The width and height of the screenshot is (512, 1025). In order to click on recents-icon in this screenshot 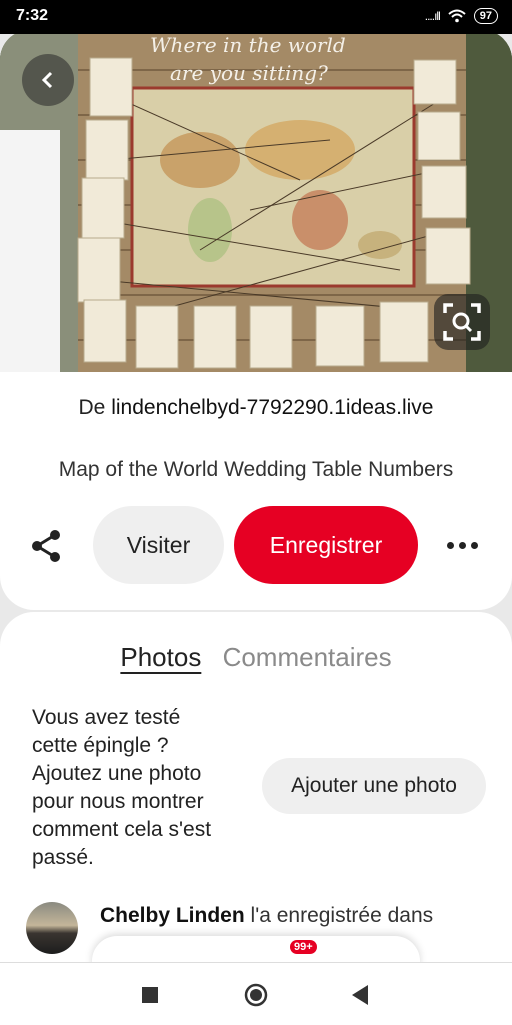, I will do `click(150, 995)`.